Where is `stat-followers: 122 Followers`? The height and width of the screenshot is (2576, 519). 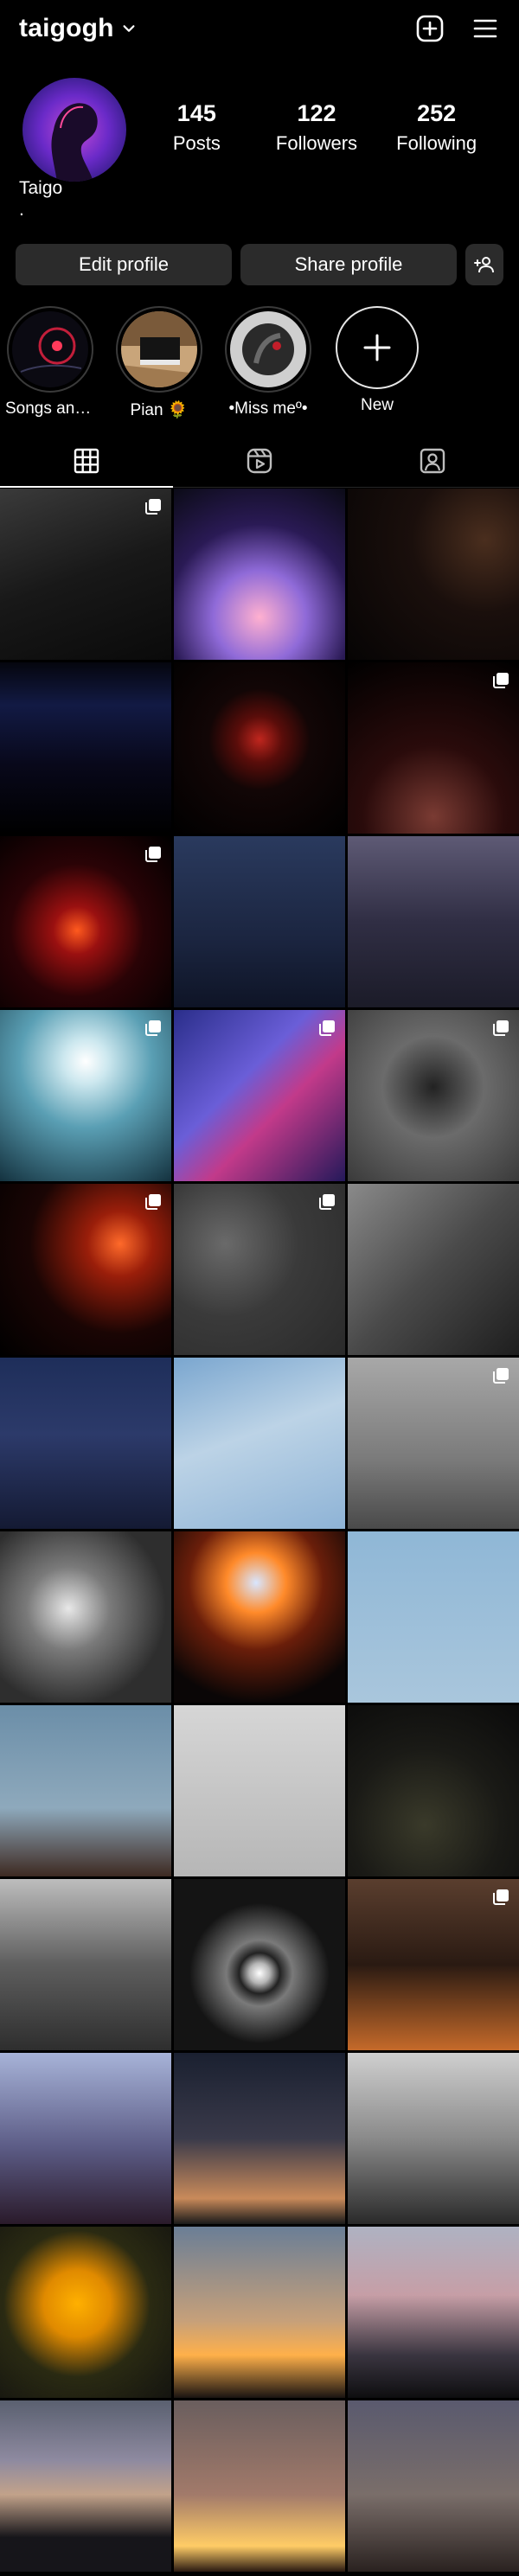
stat-followers: 122 Followers is located at coordinates (317, 128).